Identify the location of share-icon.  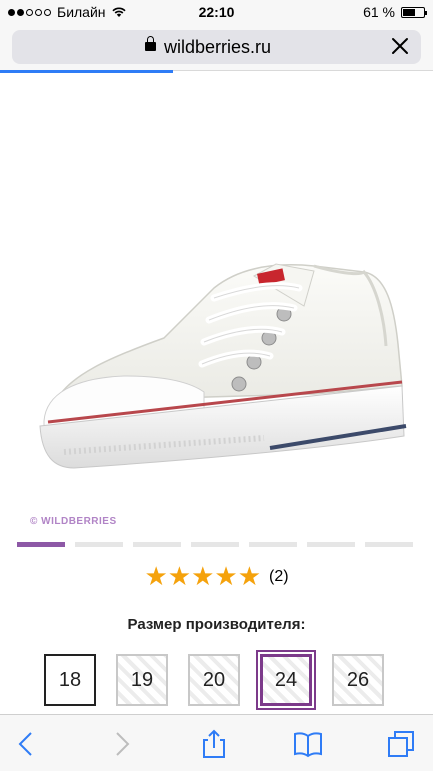
(214, 744).